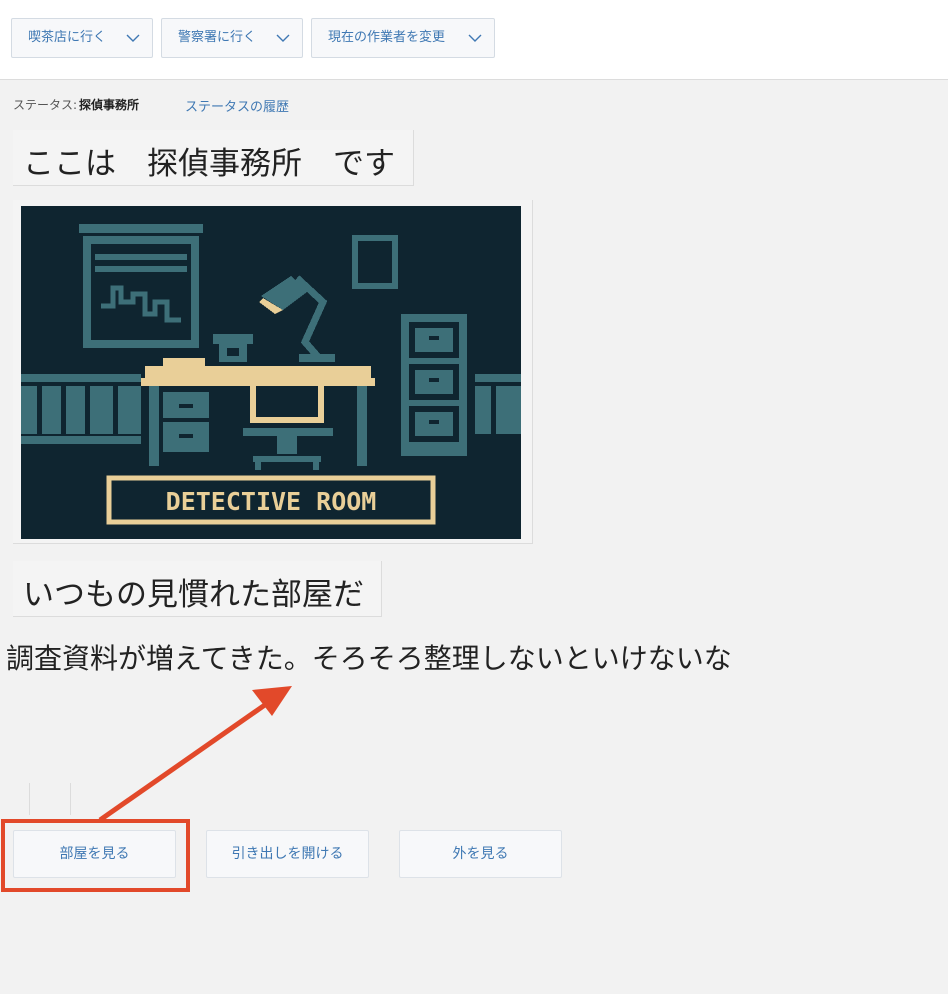 The image size is (948, 994). Describe the element at coordinates (213, 158) in the screenshot. I see `location-text-box: ここは 探偵事務所 です` at that location.